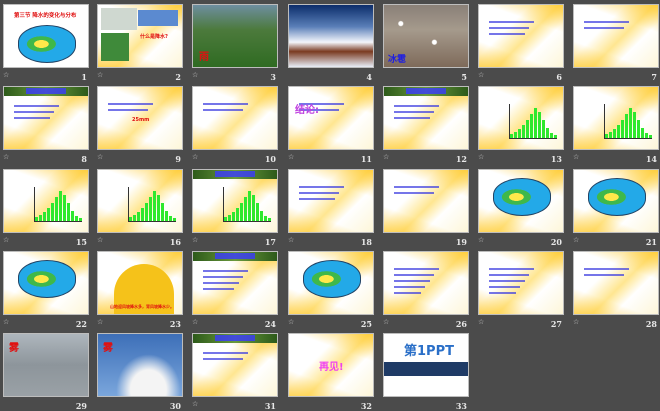 The image size is (660, 411). I want to click on slide-thumbnail-22: ☆ 22, so click(46, 290).